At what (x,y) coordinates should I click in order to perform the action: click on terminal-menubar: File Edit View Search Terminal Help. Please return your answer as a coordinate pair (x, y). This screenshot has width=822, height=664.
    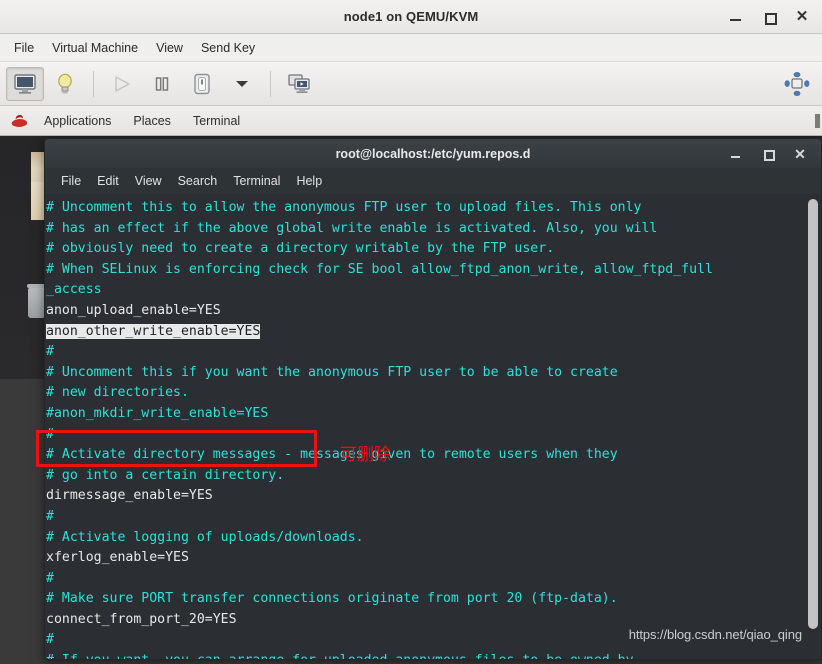
    Looking at the image, I should click on (433, 181).